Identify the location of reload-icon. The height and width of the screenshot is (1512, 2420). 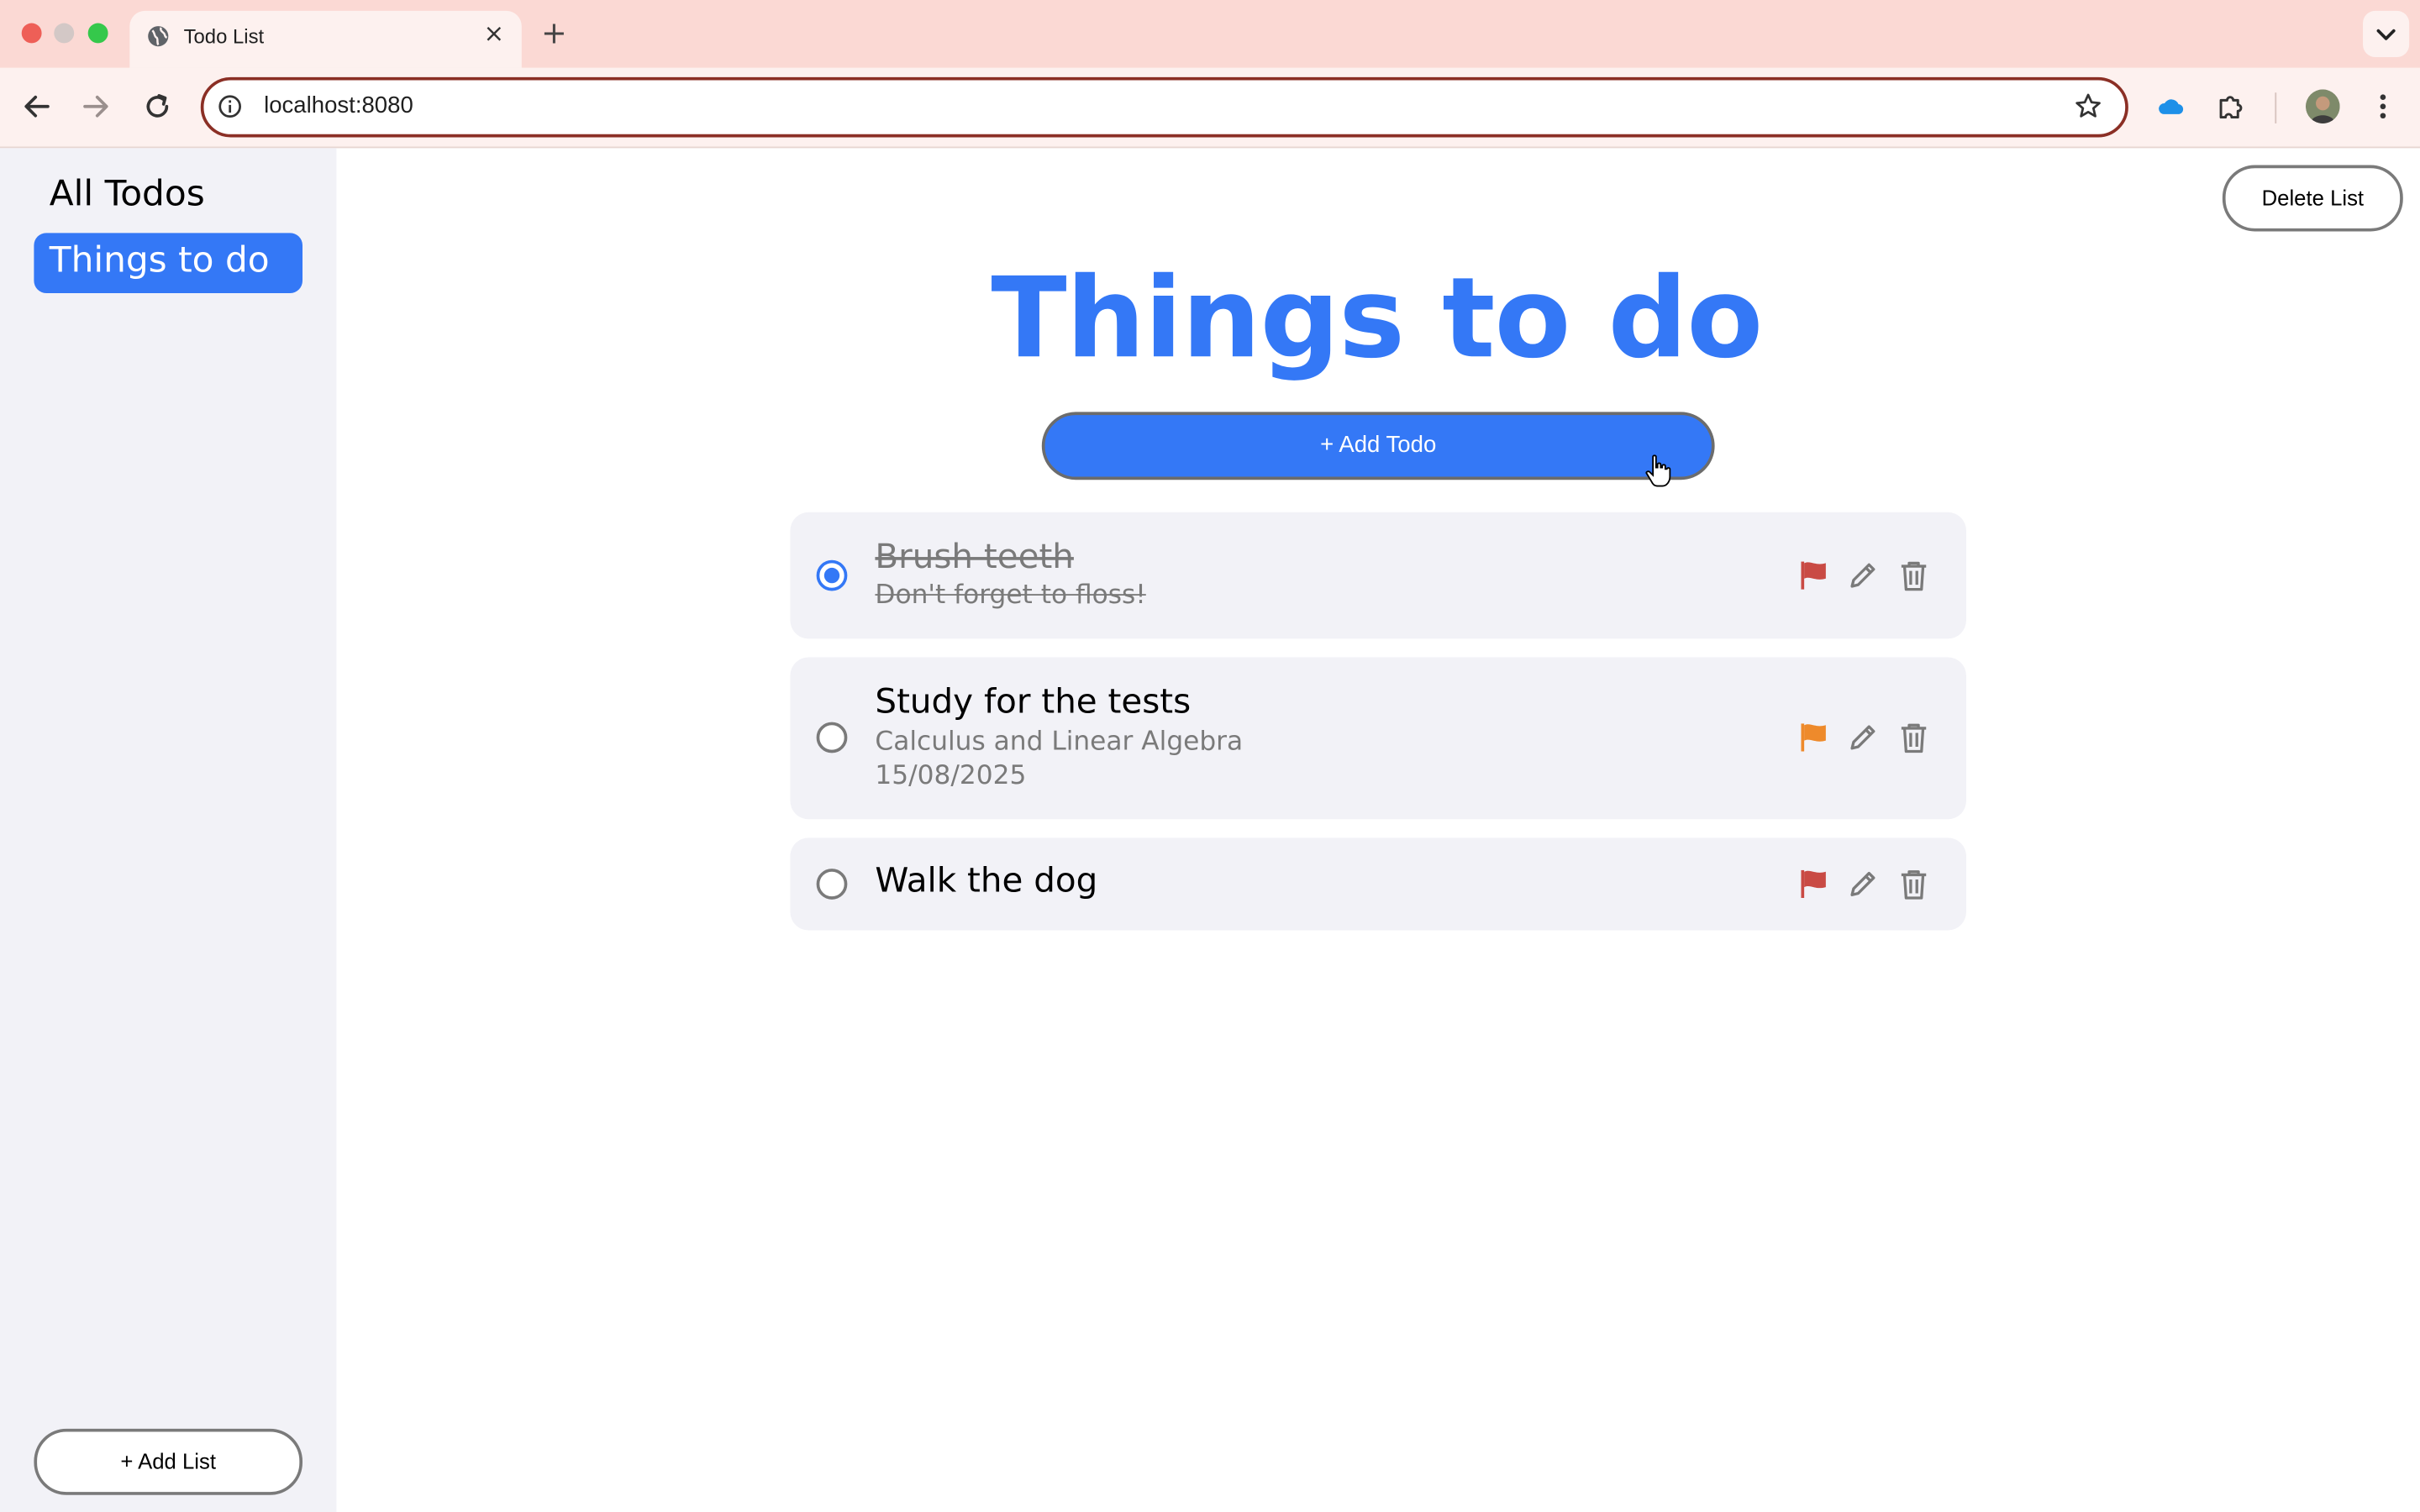
(157, 106).